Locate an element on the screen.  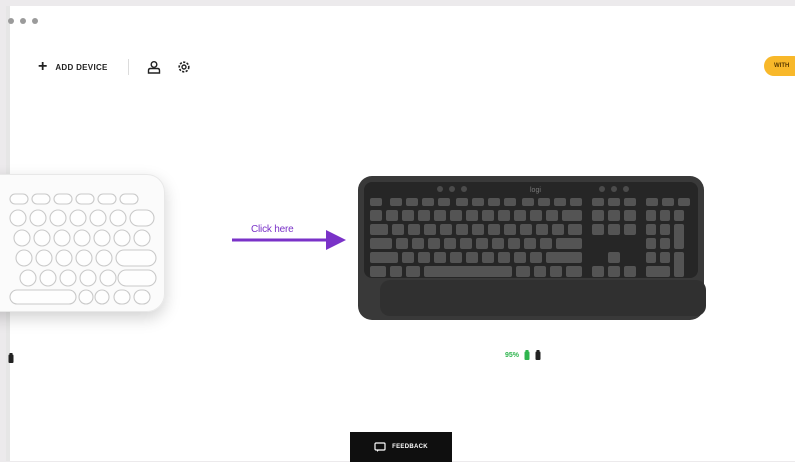
status-pill: WITH is located at coordinates (779, 66).